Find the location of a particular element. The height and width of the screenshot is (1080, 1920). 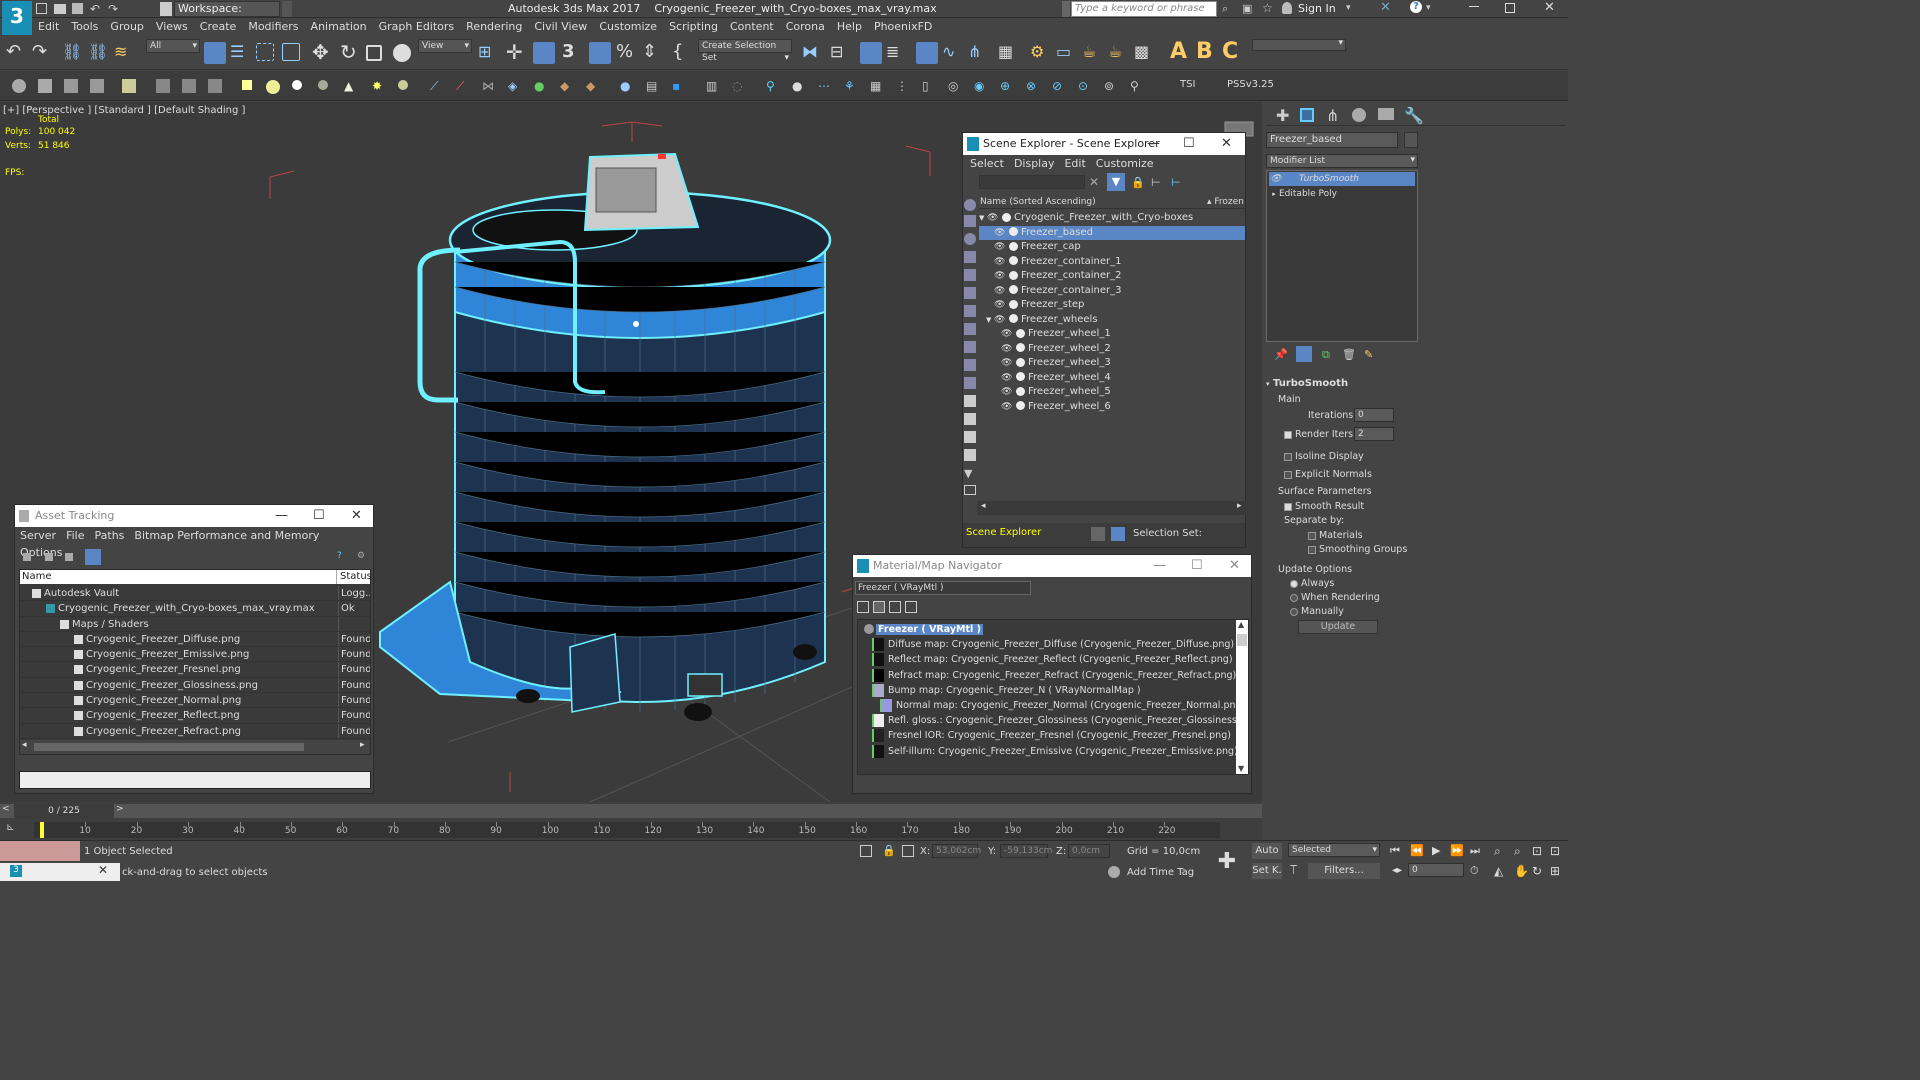

play-icon: ▶ is located at coordinates (1436, 850).